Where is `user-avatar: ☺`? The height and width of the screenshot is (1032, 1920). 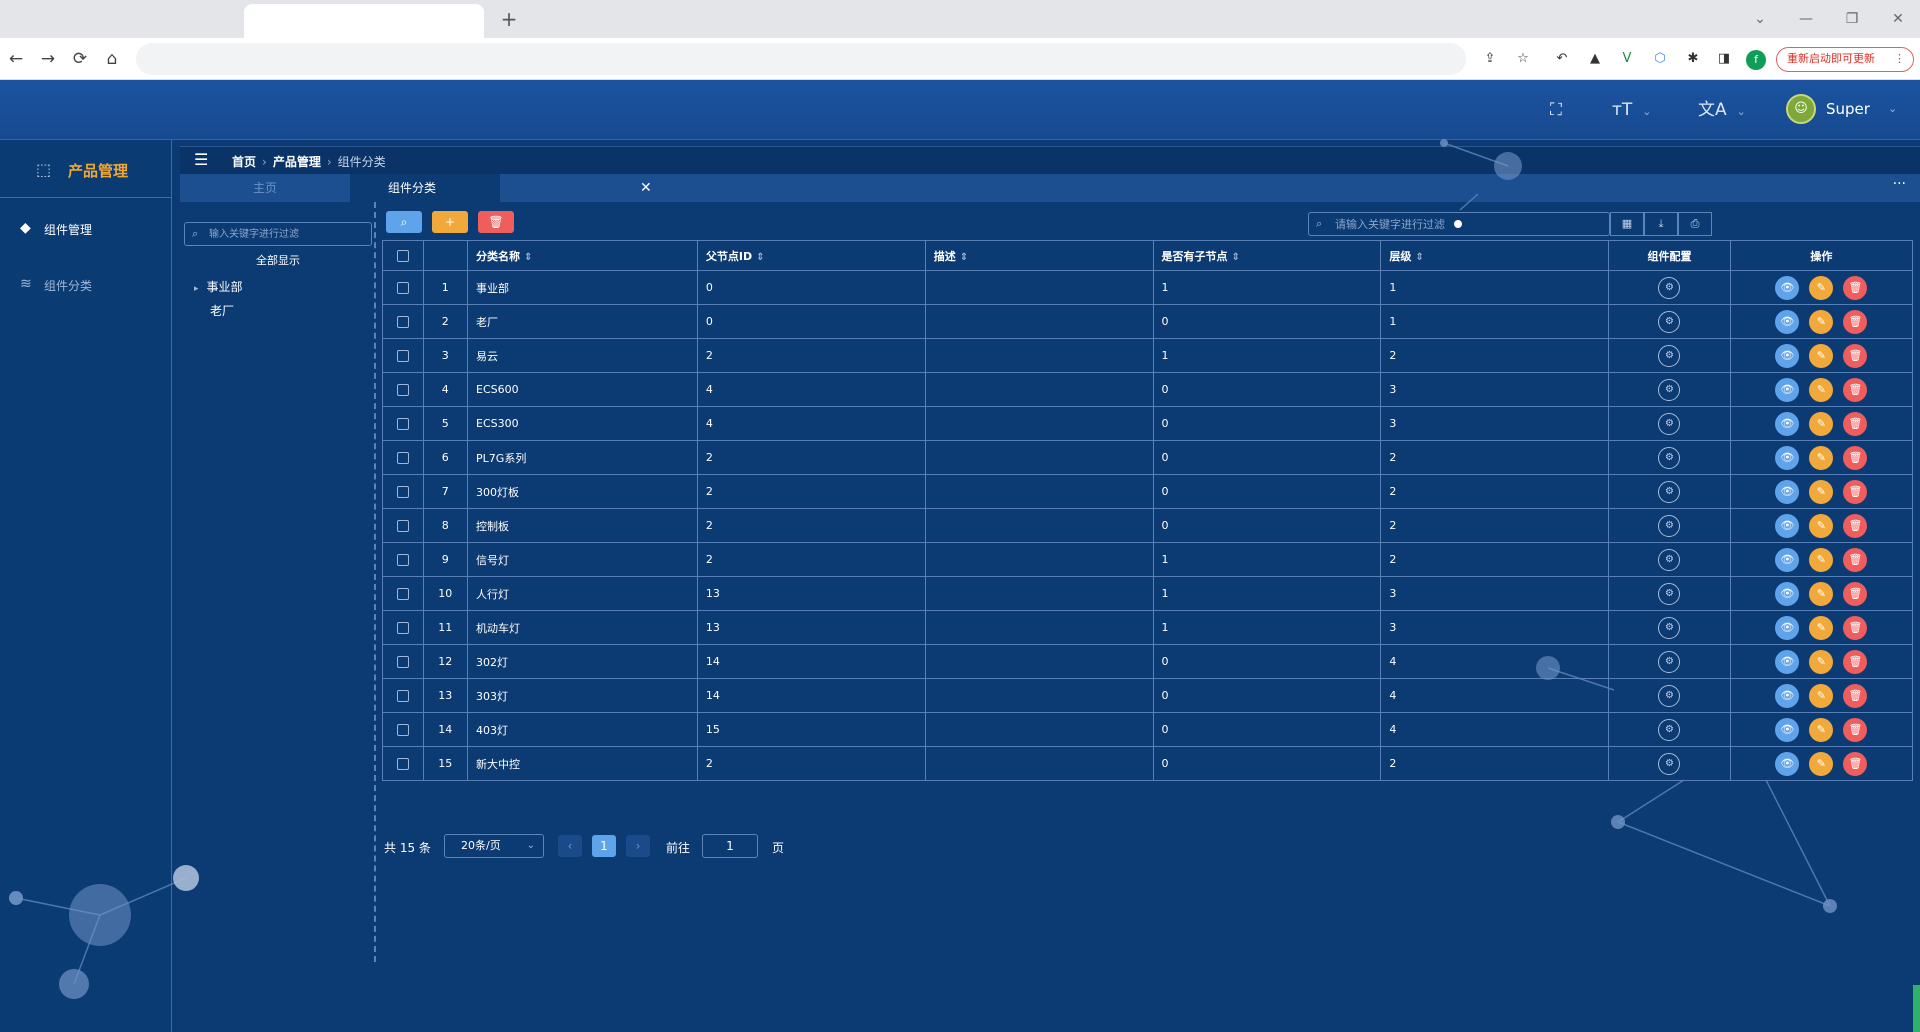
user-avatar: ☺ is located at coordinates (1801, 109).